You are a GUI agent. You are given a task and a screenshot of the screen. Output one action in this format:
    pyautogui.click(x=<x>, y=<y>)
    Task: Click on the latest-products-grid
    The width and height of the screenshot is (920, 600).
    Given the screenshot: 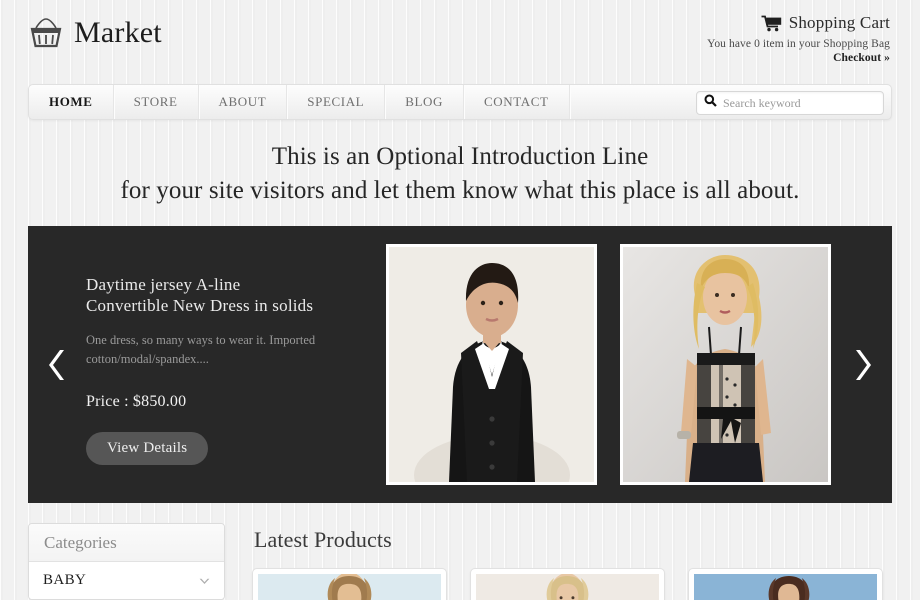 What is the action you would take?
    pyautogui.click(x=567, y=584)
    